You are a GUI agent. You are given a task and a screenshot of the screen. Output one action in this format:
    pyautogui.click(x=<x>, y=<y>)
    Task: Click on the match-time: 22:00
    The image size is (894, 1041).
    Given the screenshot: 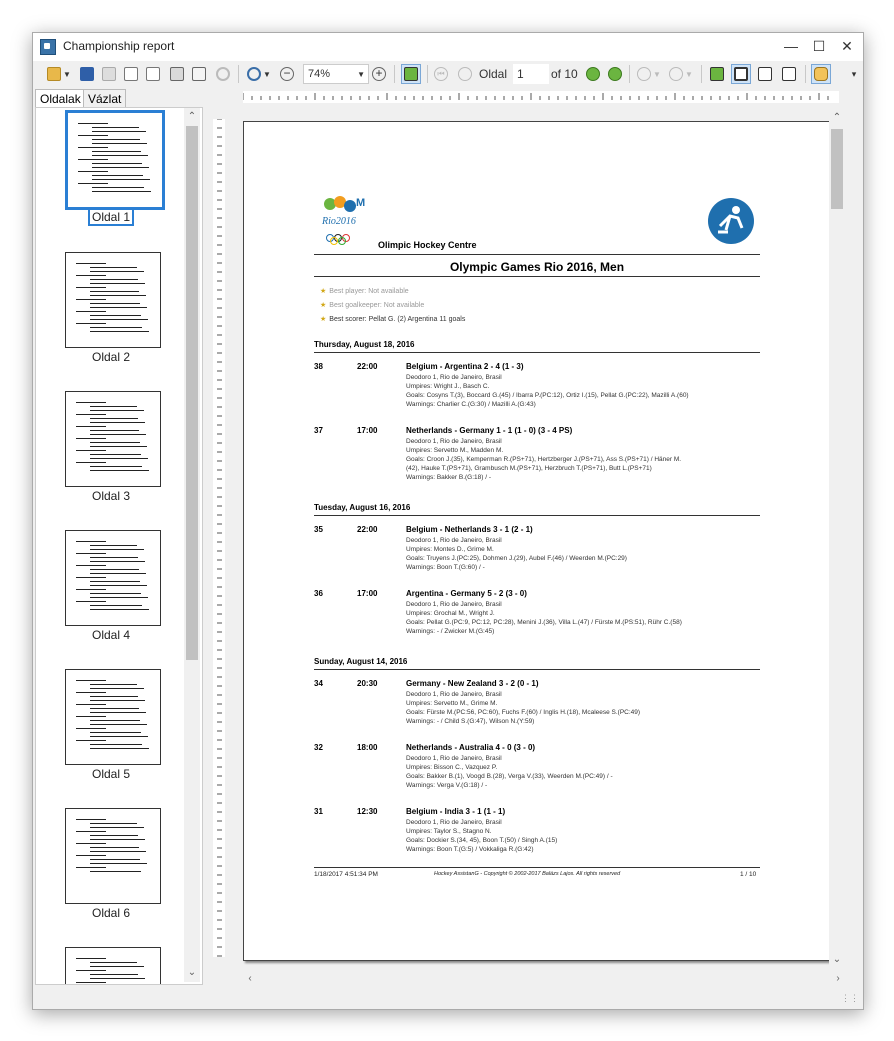 What is the action you would take?
    pyautogui.click(x=367, y=529)
    